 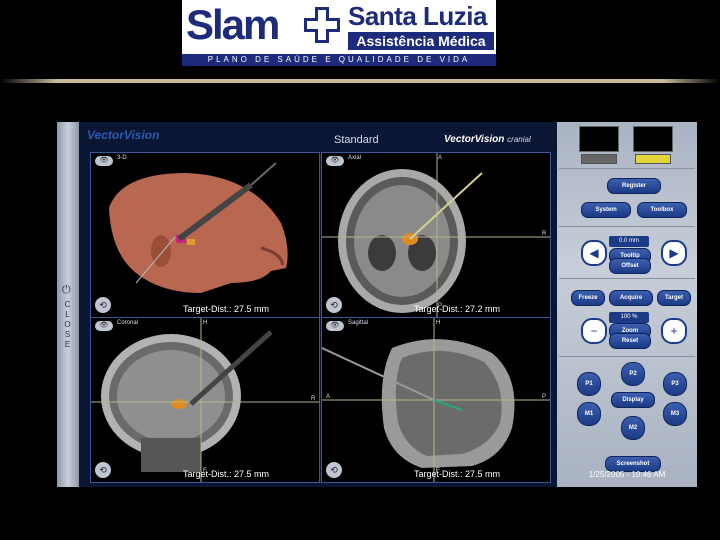 I want to click on logo-brand-bottom: Assistência Médica, so click(x=421, y=41).